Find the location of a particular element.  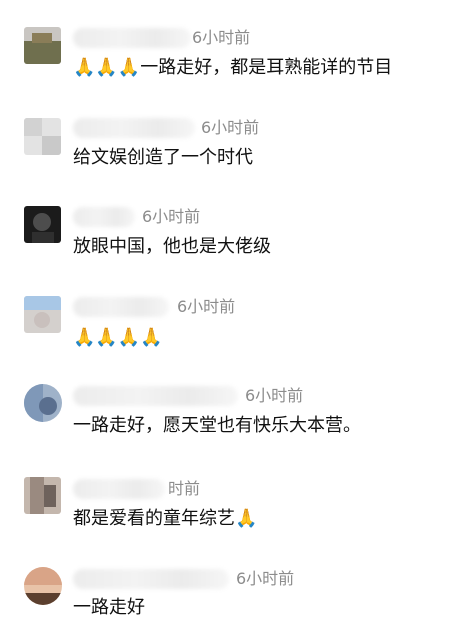

comment-time: 时前 is located at coordinates (184, 488).